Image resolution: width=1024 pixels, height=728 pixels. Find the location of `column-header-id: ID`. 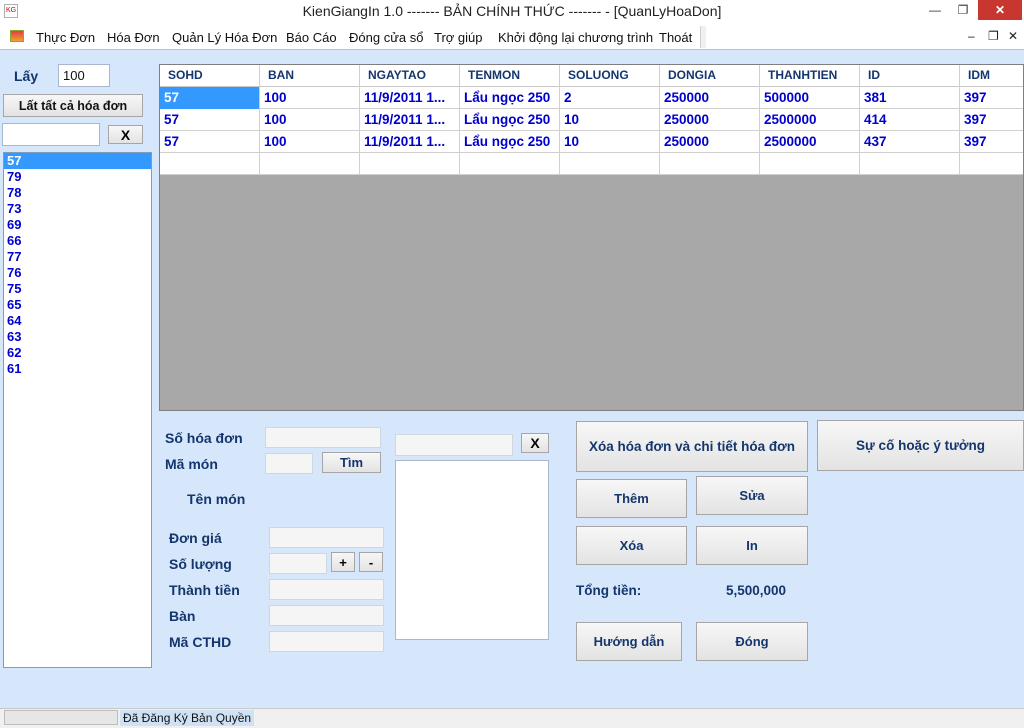

column-header-id: ID is located at coordinates (910, 76).